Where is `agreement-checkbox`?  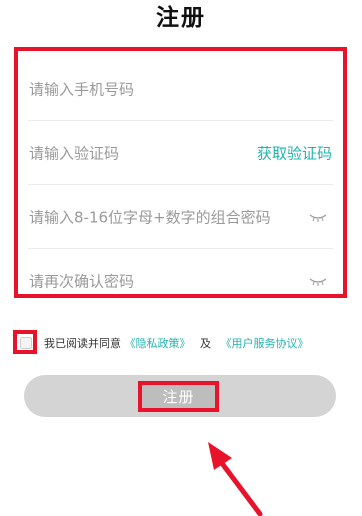
agreement-checkbox is located at coordinates (26, 343).